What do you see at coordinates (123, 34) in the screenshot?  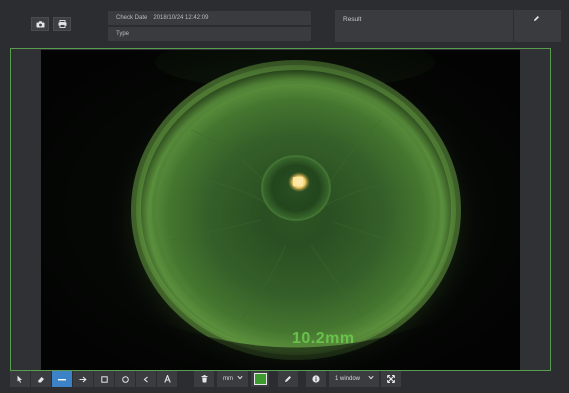 I see `type-label: Type` at bounding box center [123, 34].